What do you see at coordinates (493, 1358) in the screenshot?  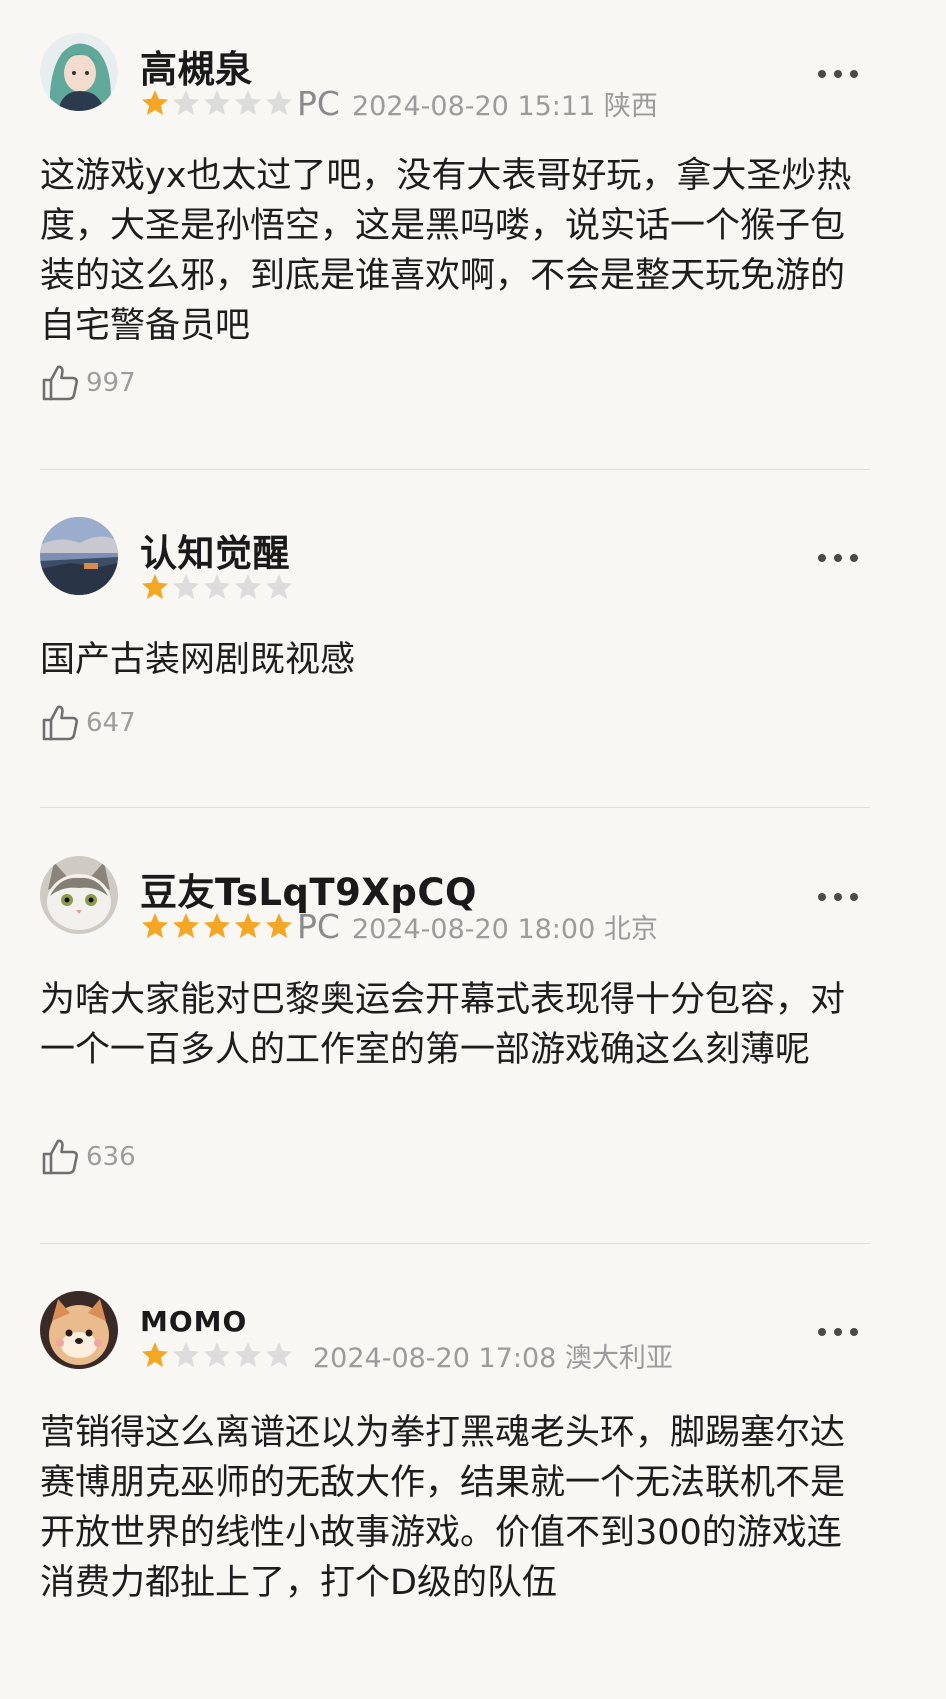 I see `review-date: 2024-08-20 17:08 澳大利亚` at bounding box center [493, 1358].